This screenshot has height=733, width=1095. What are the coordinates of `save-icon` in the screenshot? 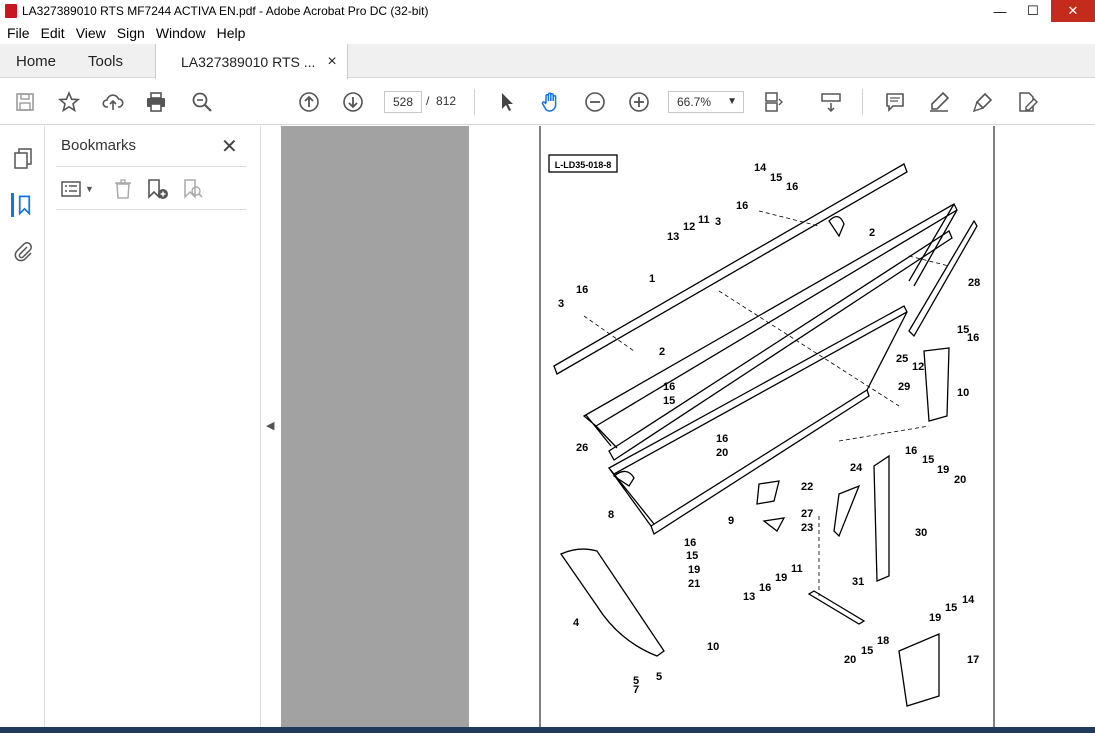 It's located at (25, 102).